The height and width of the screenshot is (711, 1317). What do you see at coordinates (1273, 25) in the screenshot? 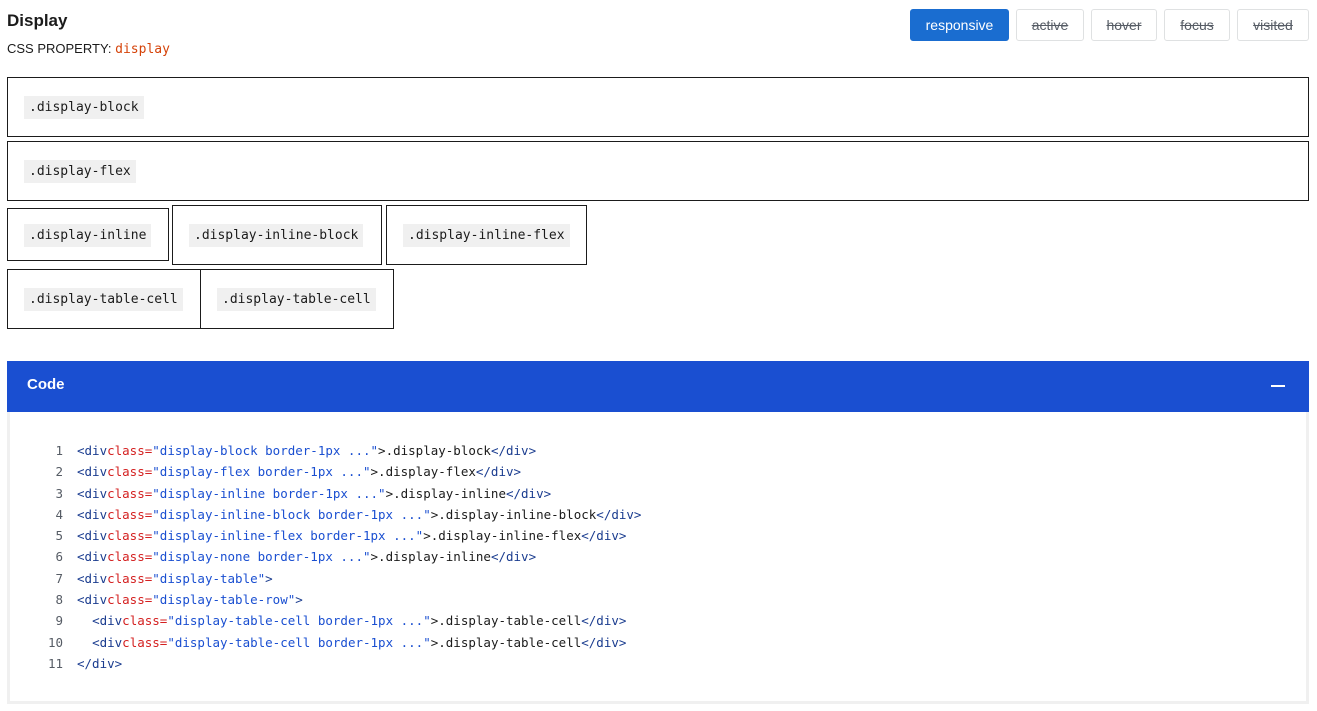
I see `variant-button-visited: visited` at bounding box center [1273, 25].